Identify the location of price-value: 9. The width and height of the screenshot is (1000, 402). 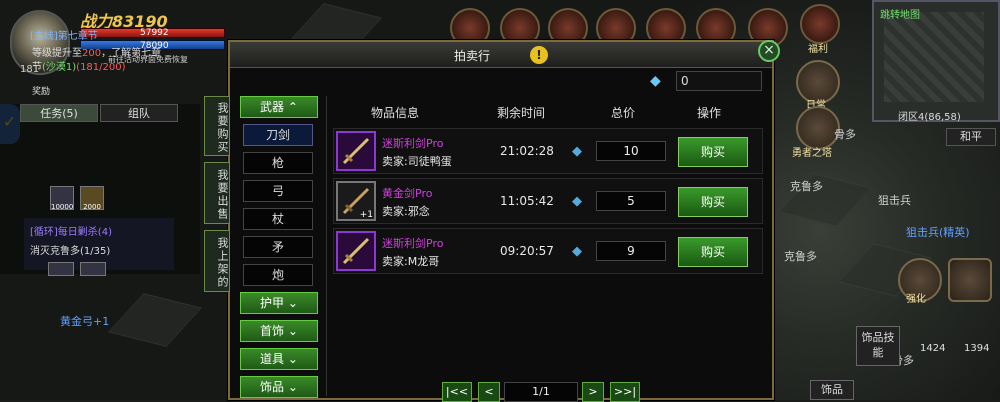
(631, 251).